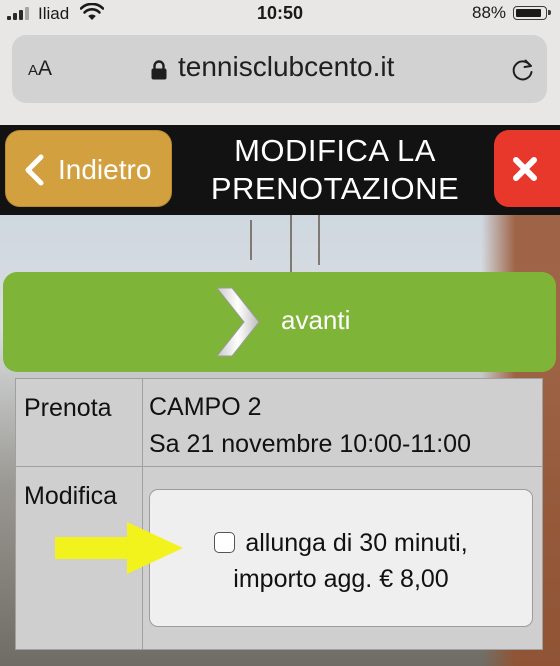 The width and height of the screenshot is (560, 666). I want to click on text-size-button: AA, so click(40, 69).